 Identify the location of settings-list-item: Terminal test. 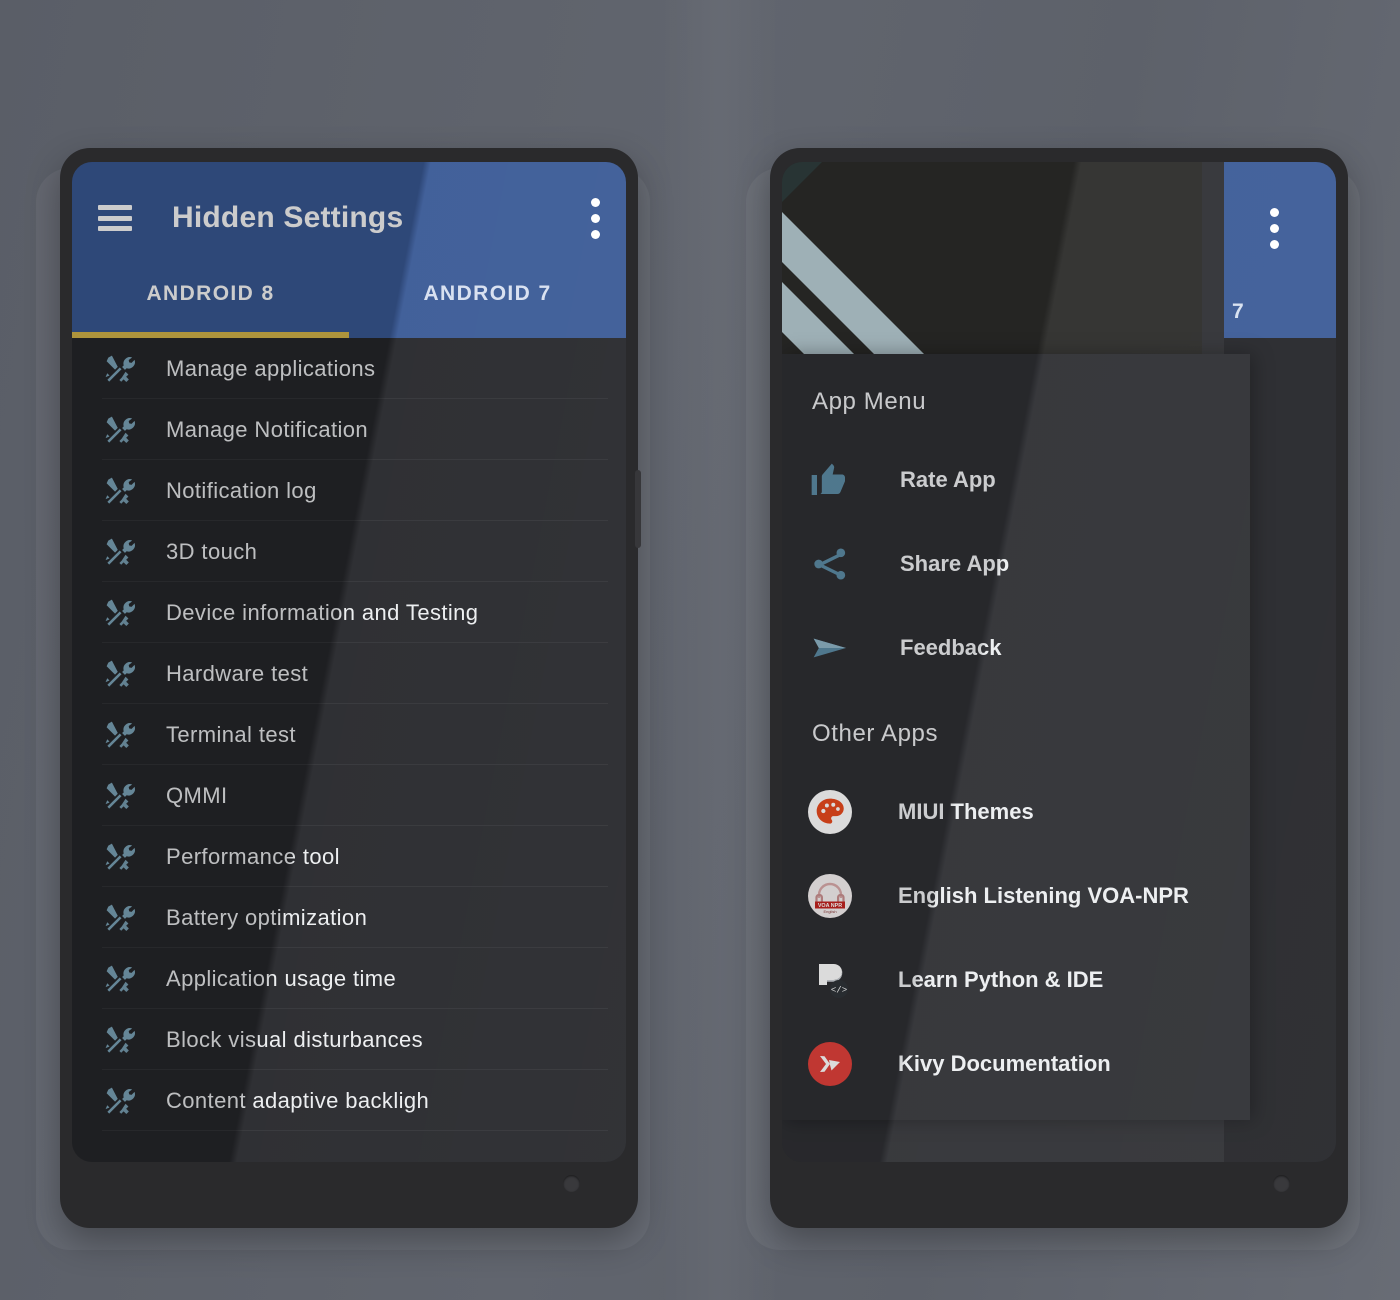
(349, 734).